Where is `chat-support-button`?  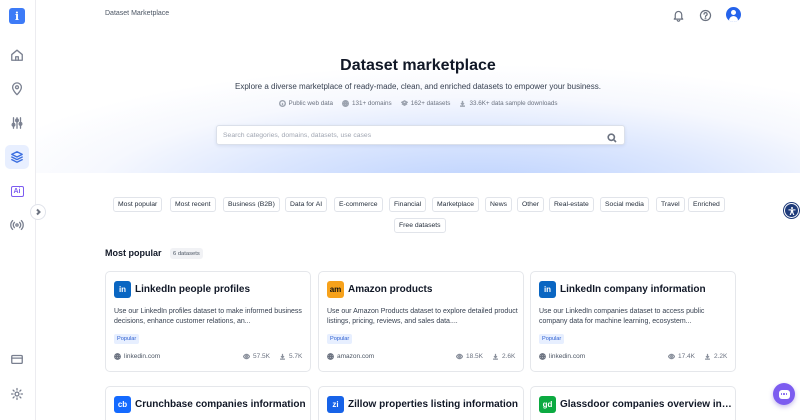 chat-support-button is located at coordinates (784, 394).